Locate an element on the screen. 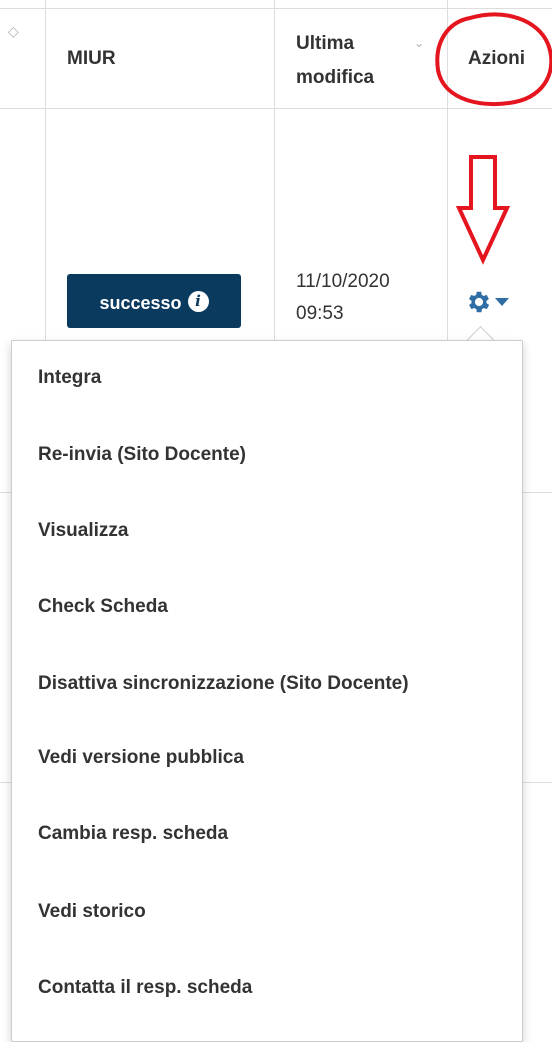 The image size is (552, 1042). status-badge-label: successo is located at coordinates (140, 302).